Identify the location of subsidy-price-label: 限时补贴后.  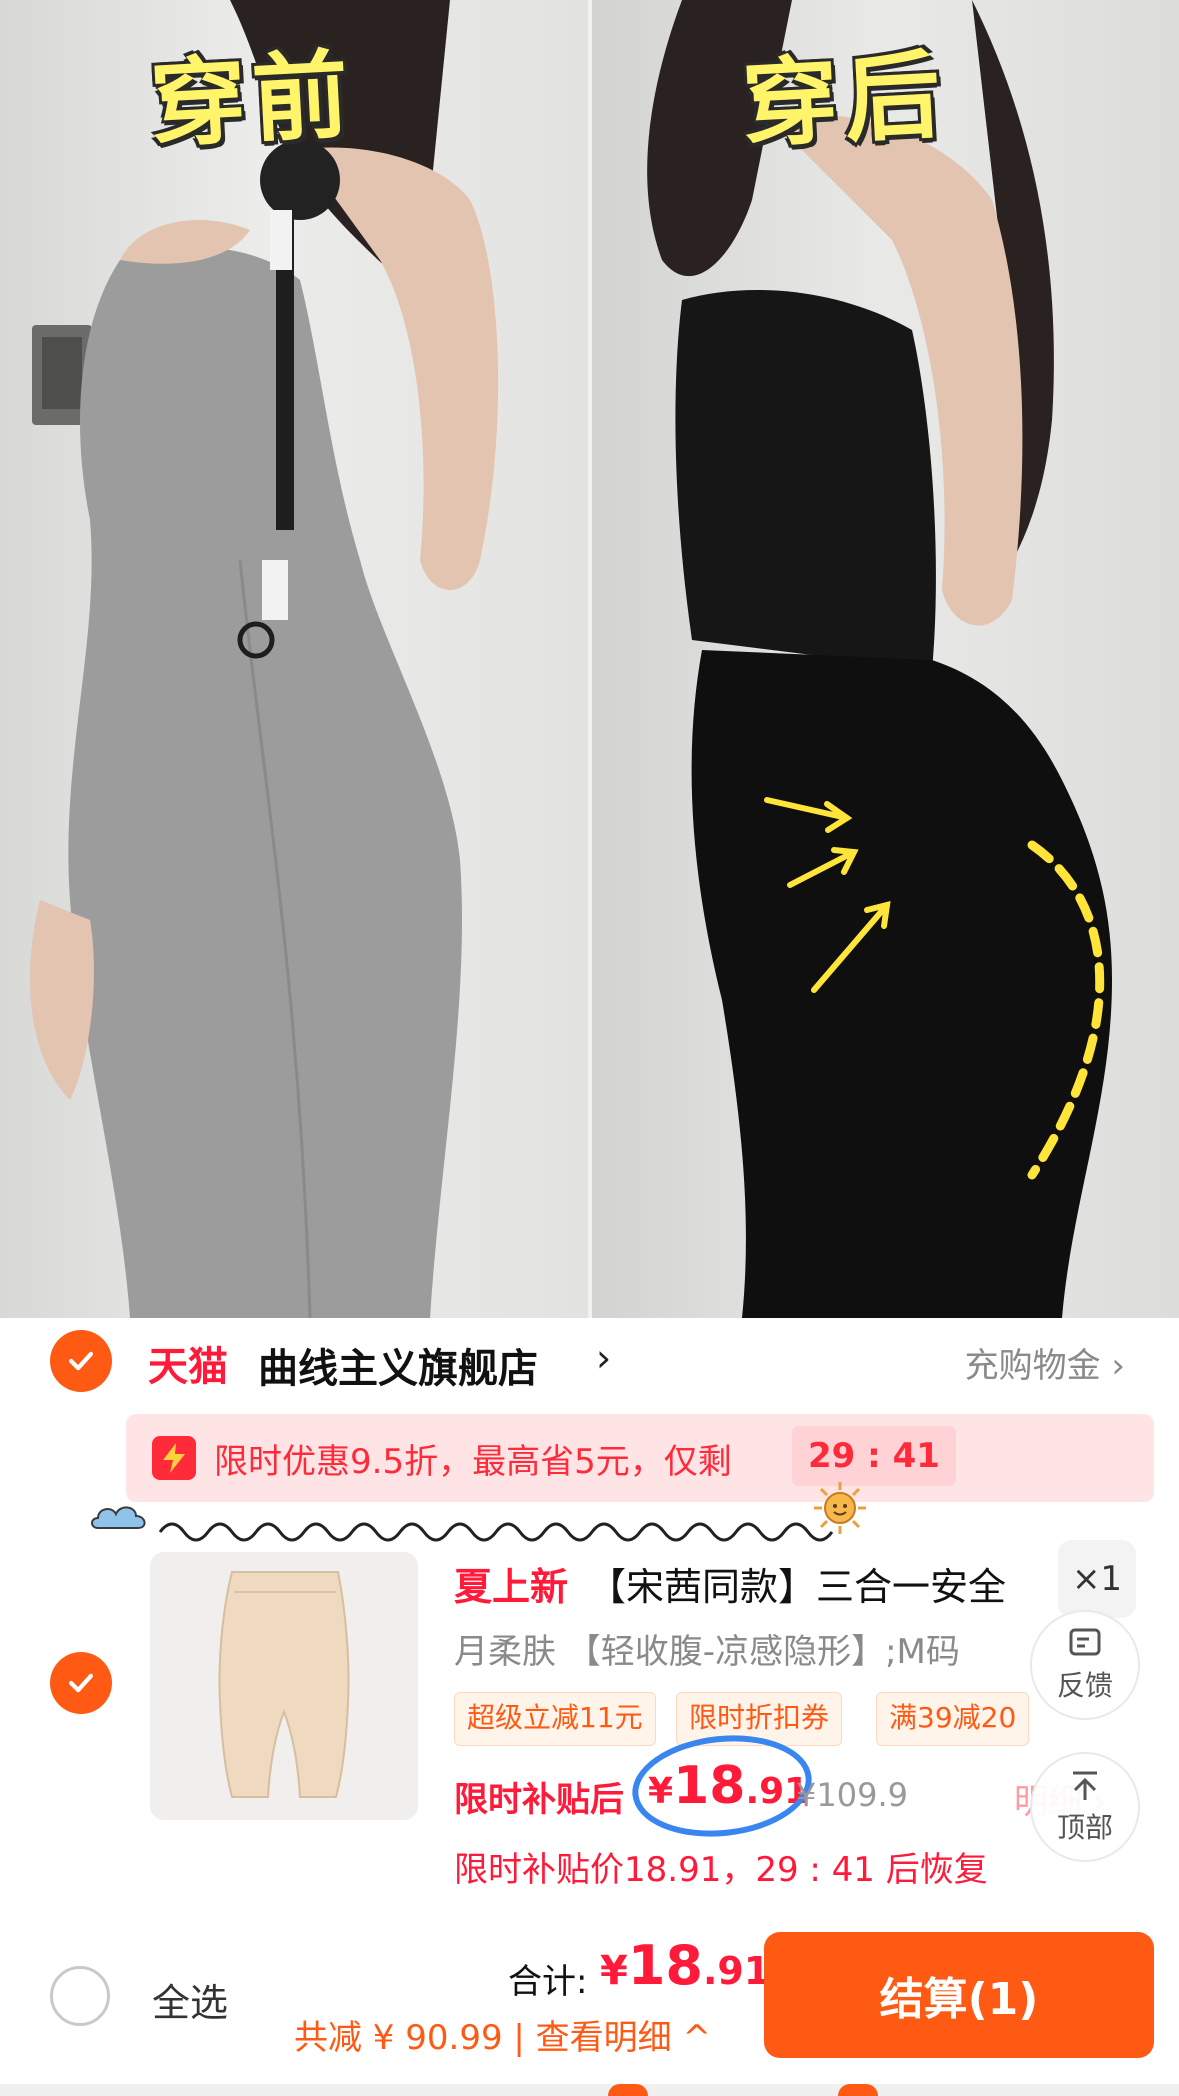
(539, 1800).